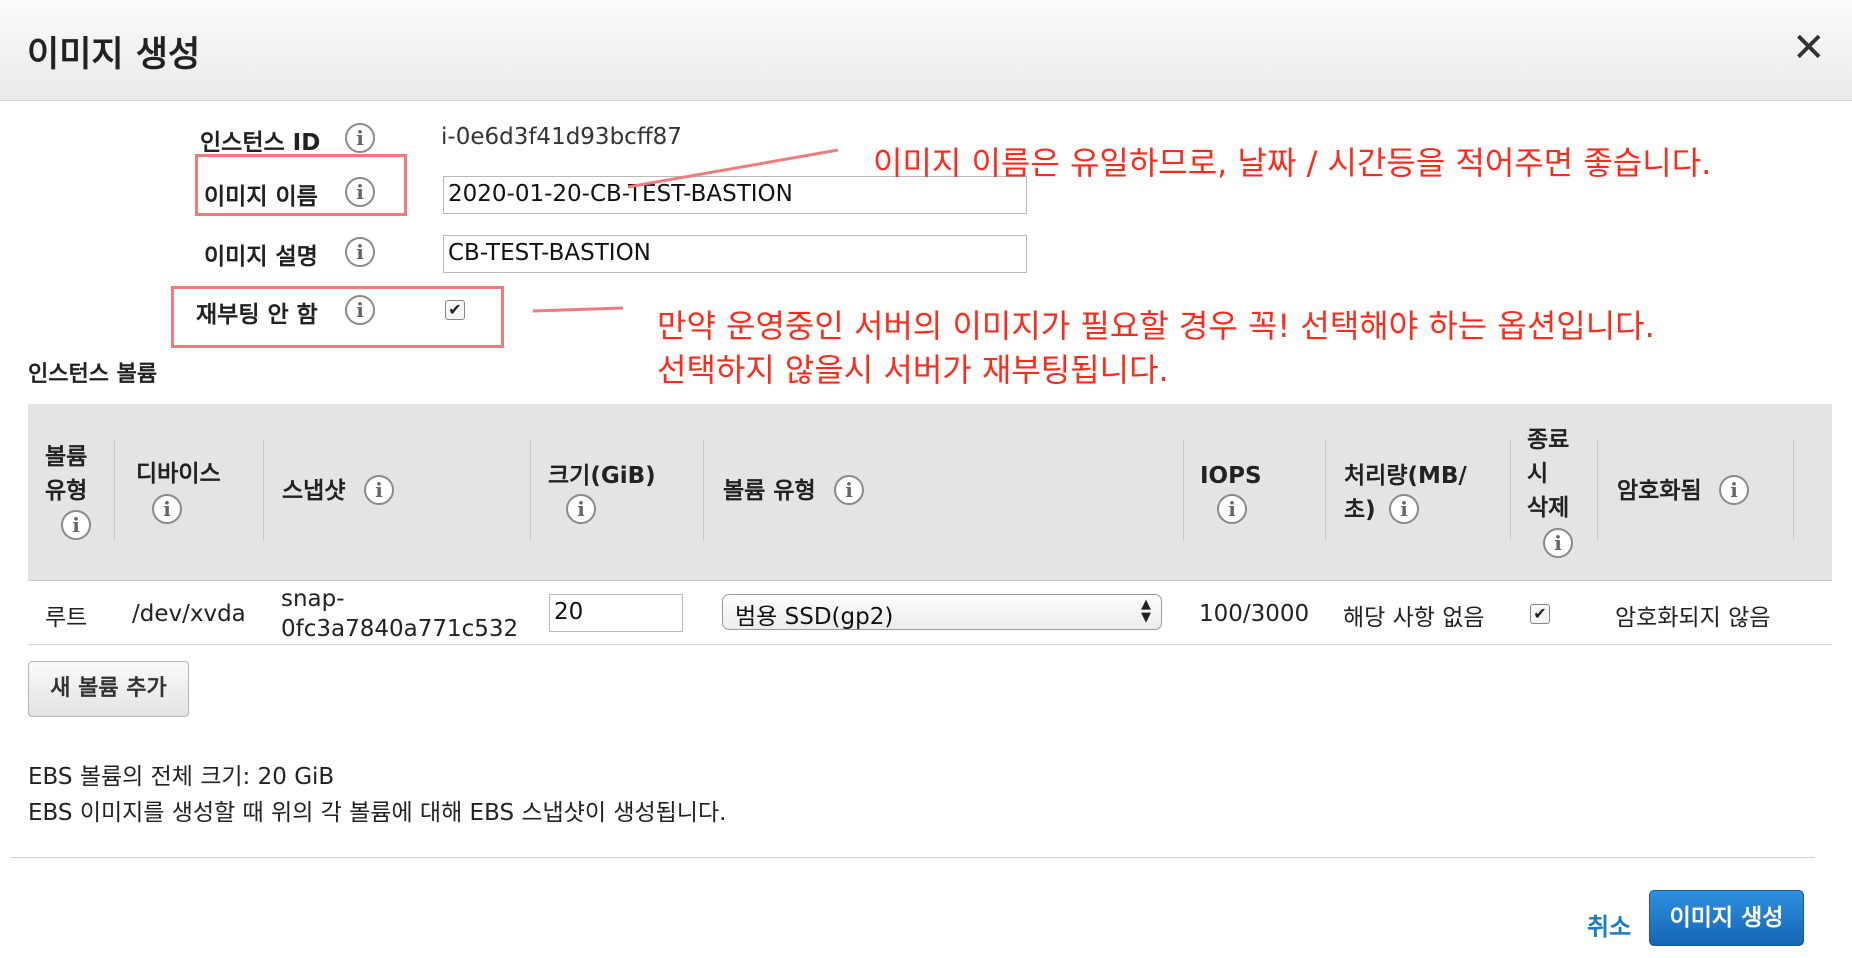  What do you see at coordinates (1540, 614) in the screenshot?
I see `delete-on-termination-checkbox: ✔` at bounding box center [1540, 614].